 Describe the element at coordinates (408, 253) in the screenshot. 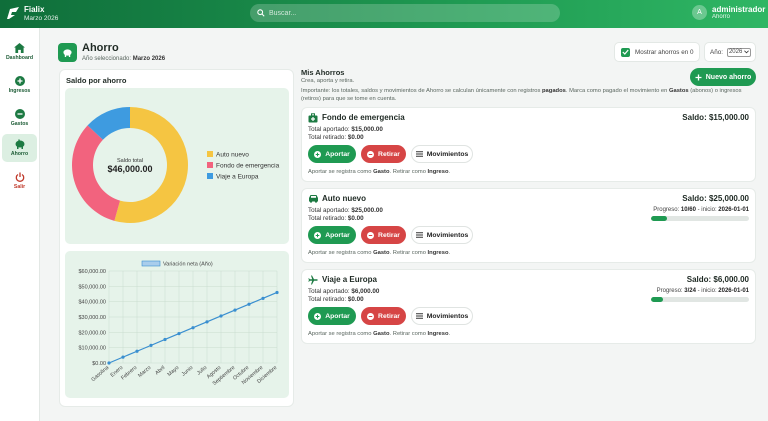

I see `footer-text: . Retirar como` at that location.